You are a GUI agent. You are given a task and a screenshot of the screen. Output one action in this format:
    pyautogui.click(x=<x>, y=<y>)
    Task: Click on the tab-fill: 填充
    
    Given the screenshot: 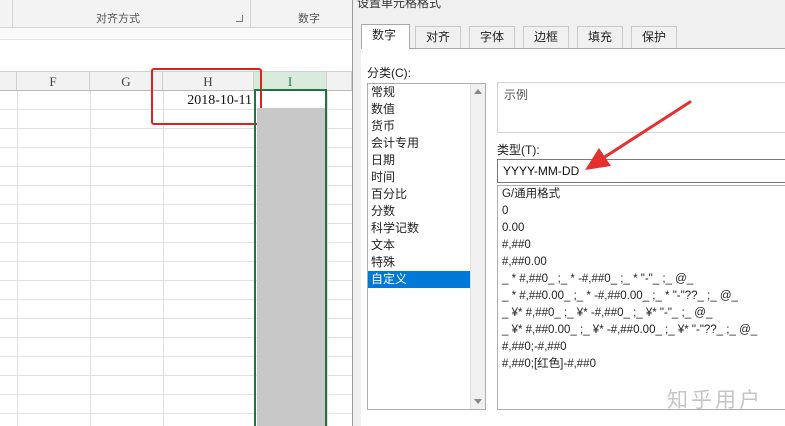 What is the action you would take?
    pyautogui.click(x=600, y=37)
    